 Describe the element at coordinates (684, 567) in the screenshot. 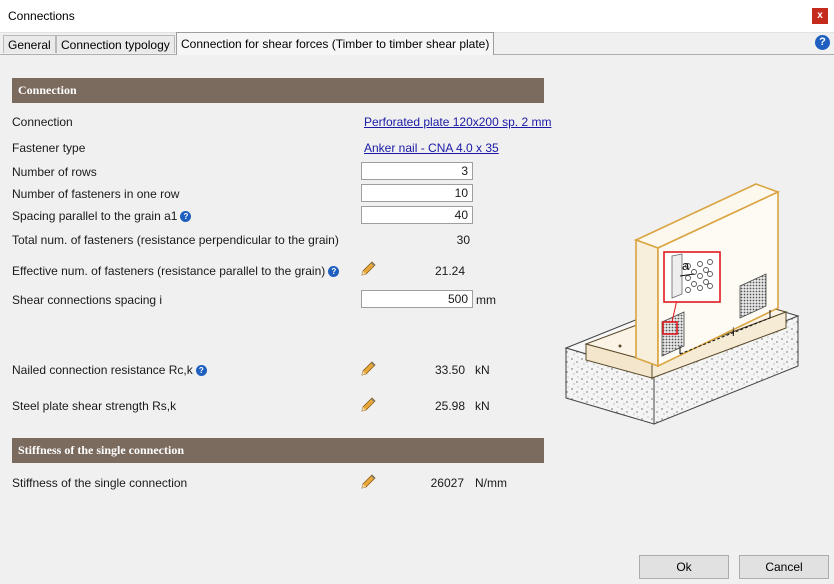

I see `ok-button: Ok` at that location.